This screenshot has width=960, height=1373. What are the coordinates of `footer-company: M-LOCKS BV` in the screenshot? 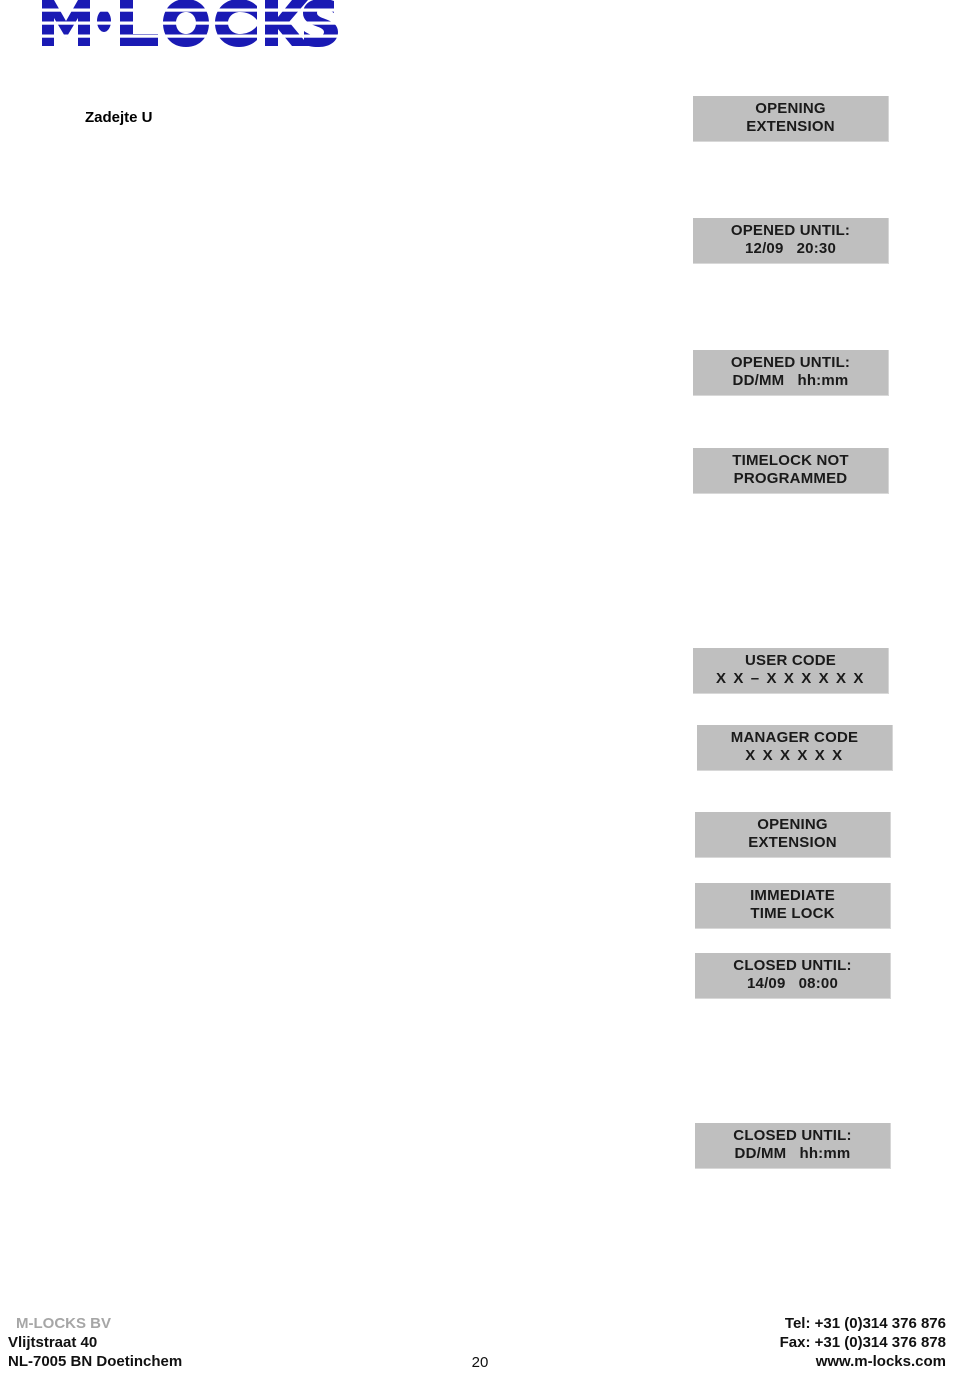 It's located at (63, 1323).